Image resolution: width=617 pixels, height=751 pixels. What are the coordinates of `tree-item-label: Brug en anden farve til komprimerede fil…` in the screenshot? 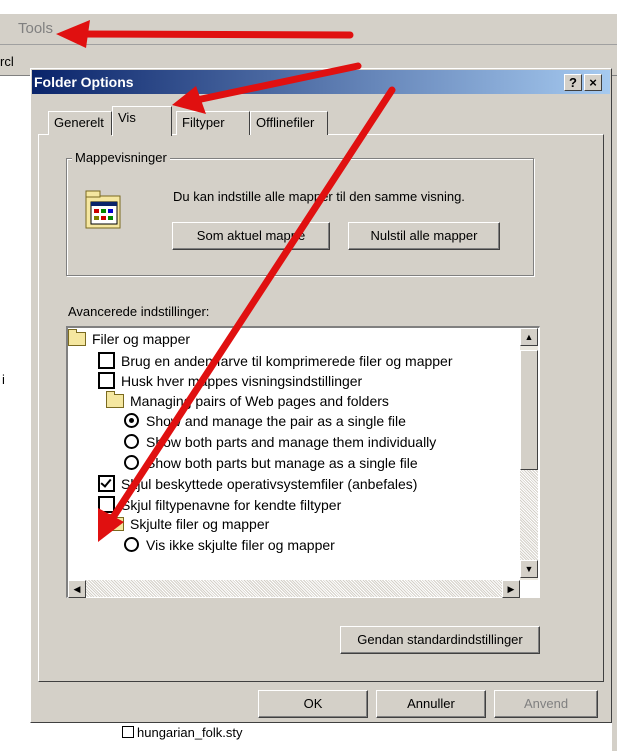 It's located at (287, 360).